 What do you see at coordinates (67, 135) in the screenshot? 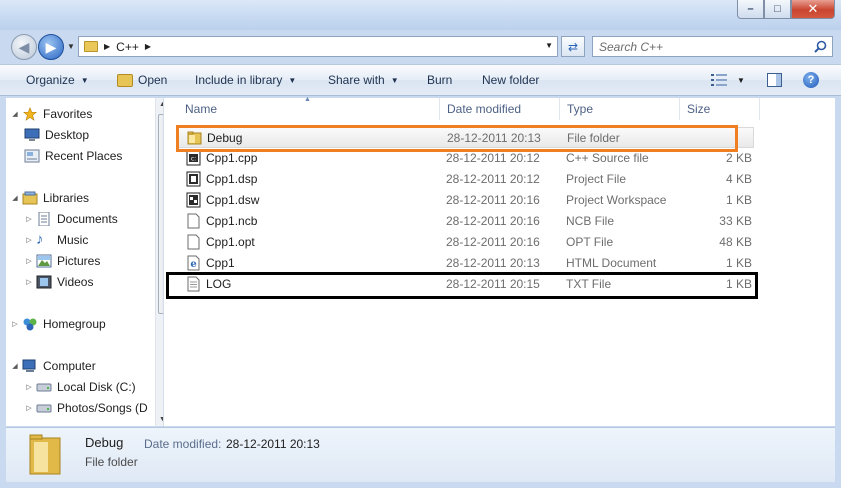
I see `nav-desktop-label: Desktop` at bounding box center [67, 135].